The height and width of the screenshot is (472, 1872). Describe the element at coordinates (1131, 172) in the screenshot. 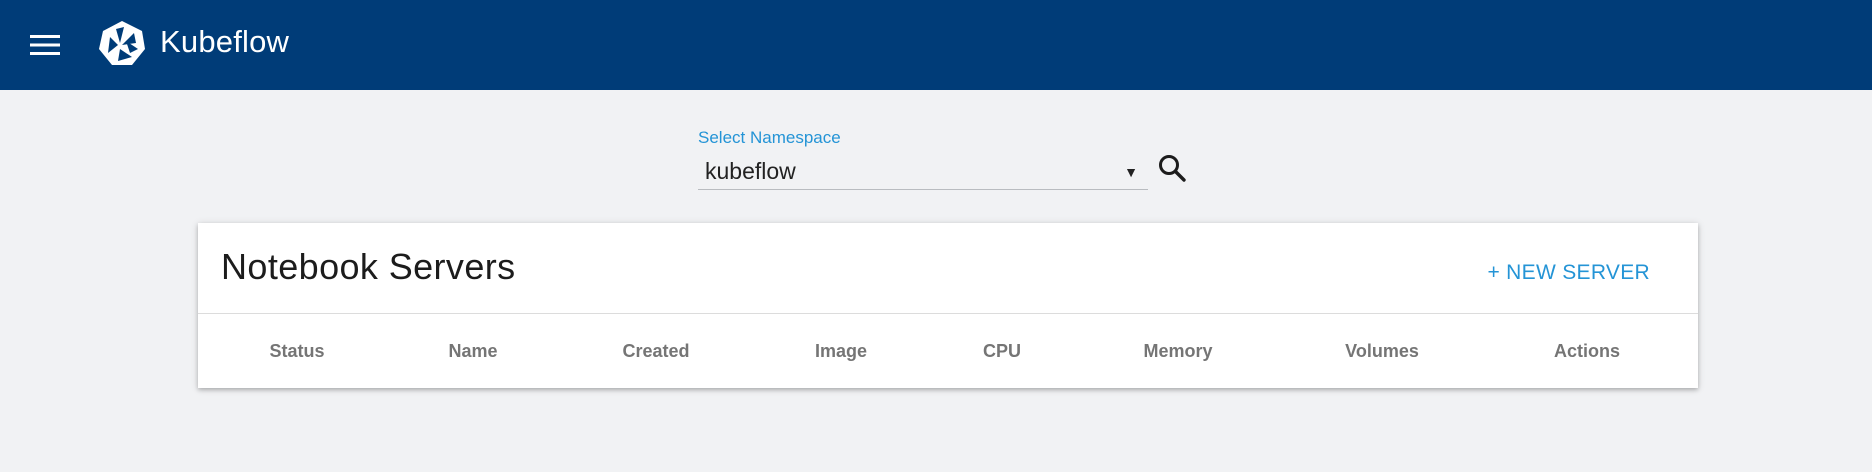

I see `dropdown-arrow-icon: ▼` at that location.